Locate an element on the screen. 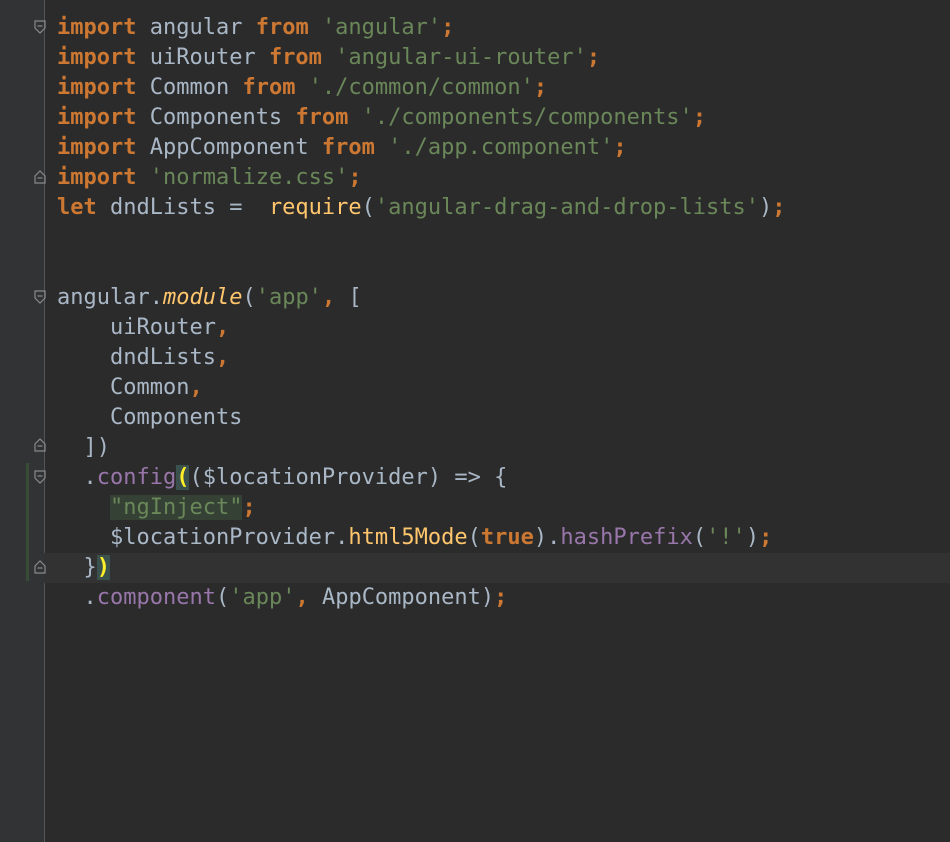 The width and height of the screenshot is (950, 842). code-token: ]) is located at coordinates (83, 447).